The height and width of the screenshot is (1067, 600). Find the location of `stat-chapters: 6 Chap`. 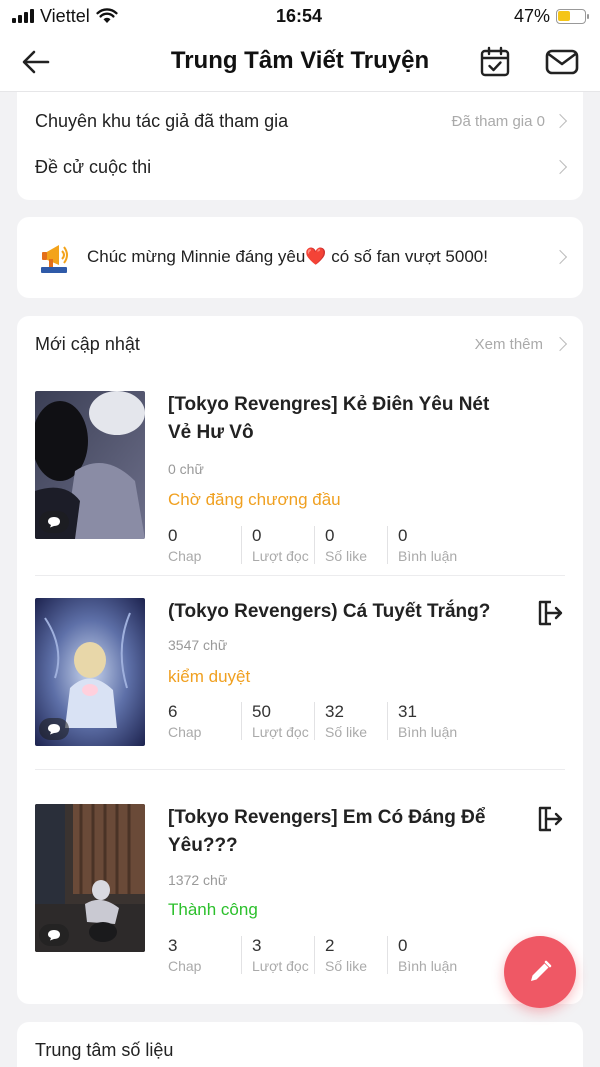

stat-chapters: 6 Chap is located at coordinates (185, 721).